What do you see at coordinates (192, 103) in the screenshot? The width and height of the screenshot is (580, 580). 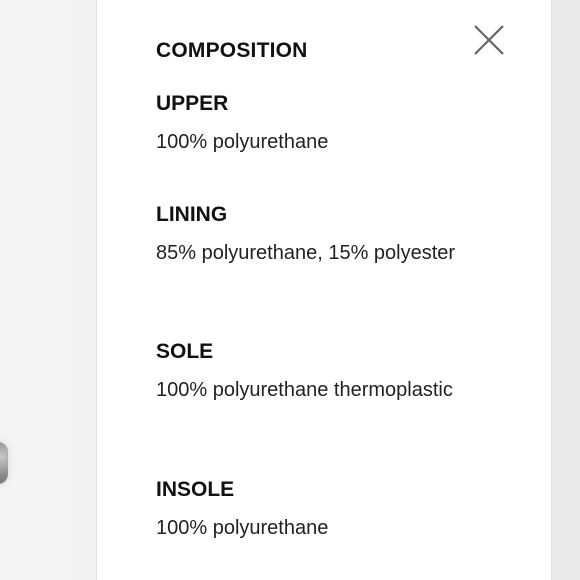 I see `upper-heading: UPPER` at bounding box center [192, 103].